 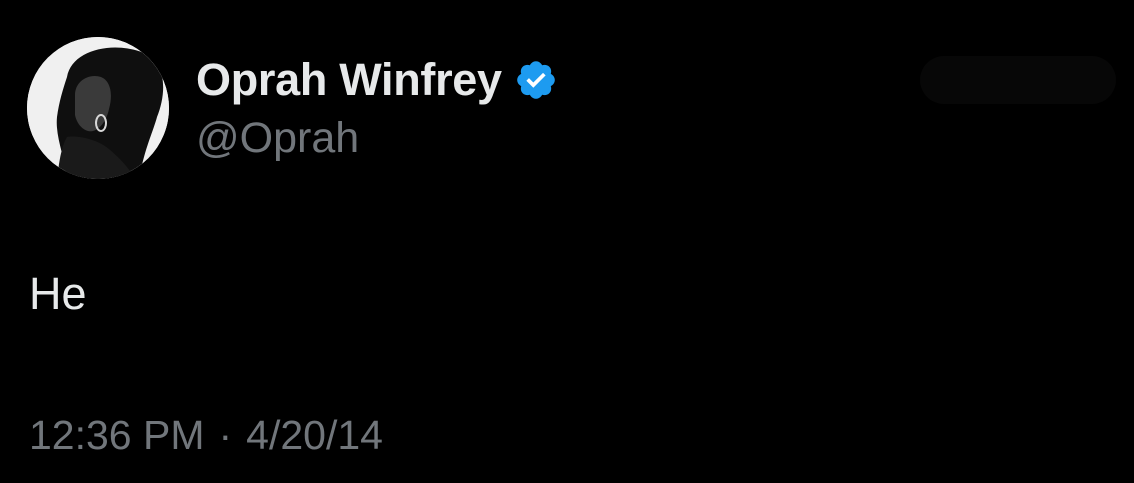 I want to click on profile-avatar, so click(x=98, y=108).